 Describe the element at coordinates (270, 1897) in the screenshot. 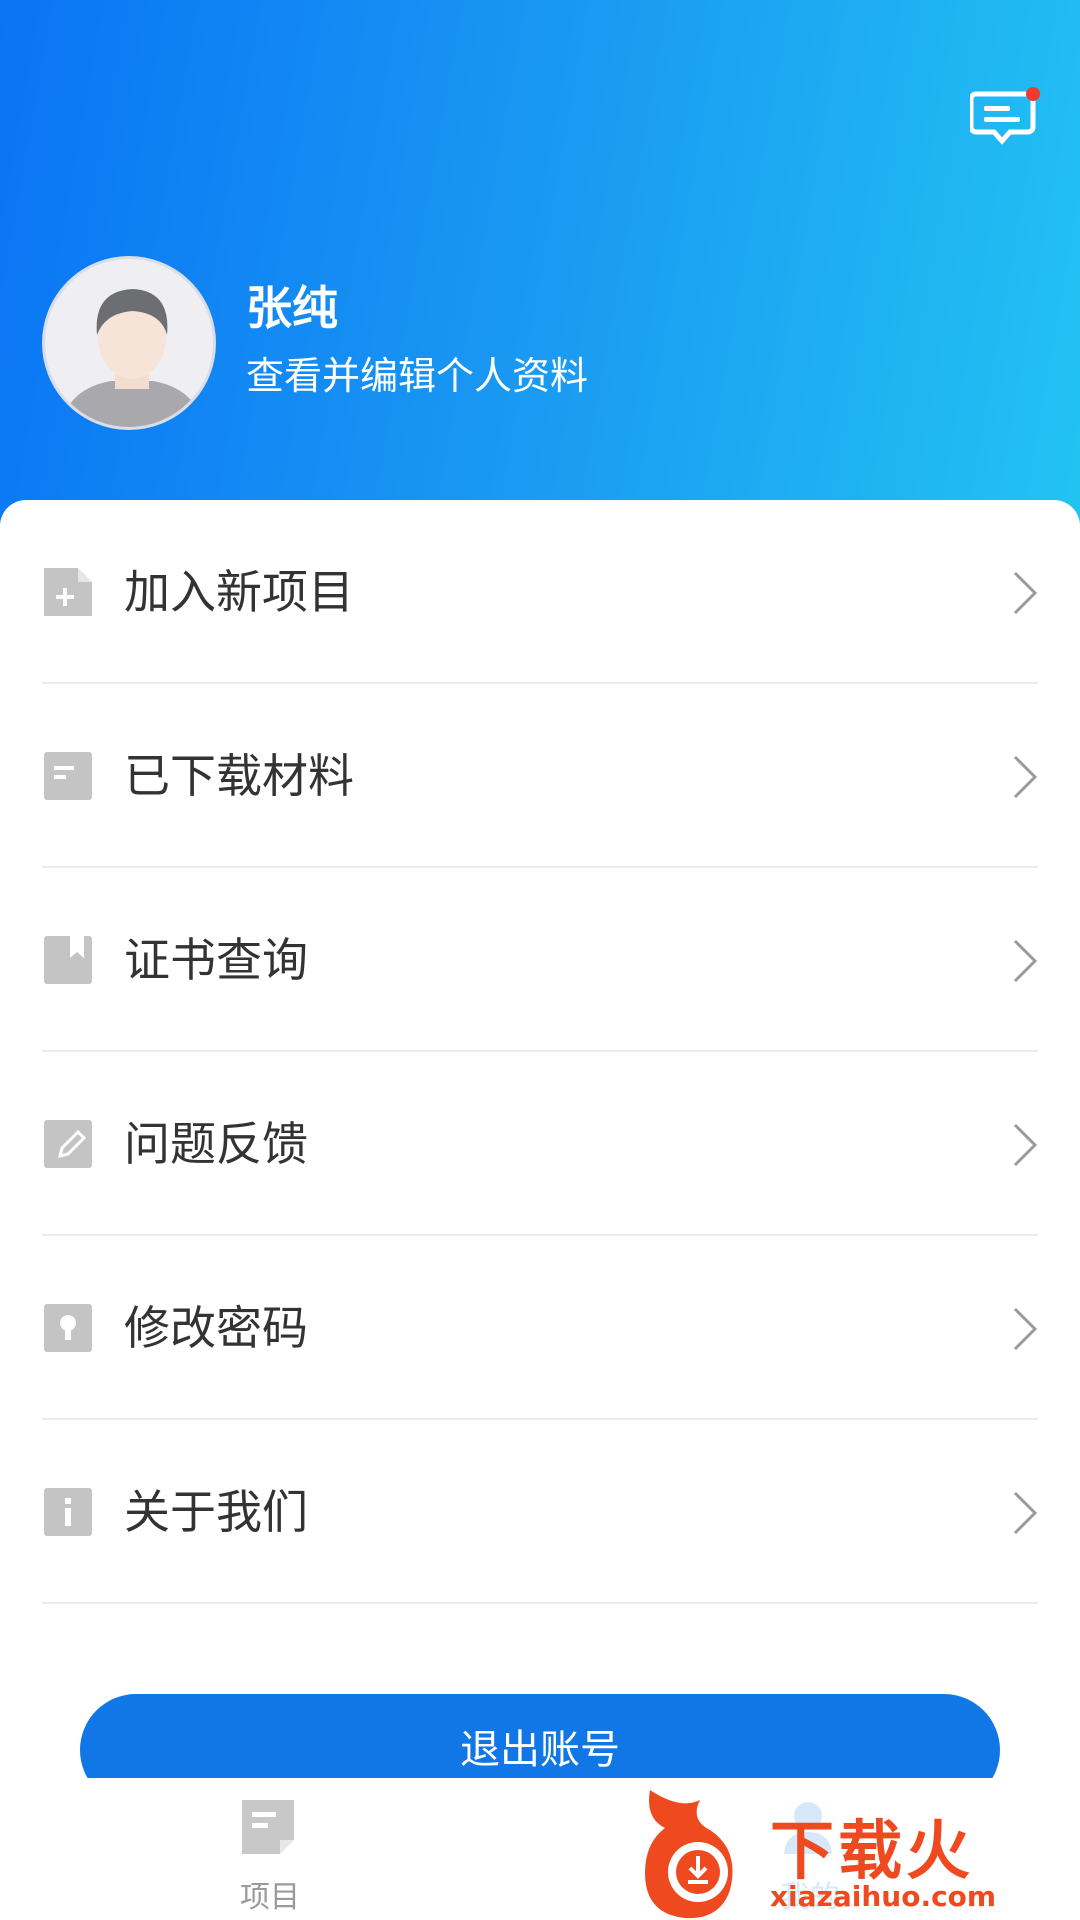

I see `tab-label: 项目` at that location.